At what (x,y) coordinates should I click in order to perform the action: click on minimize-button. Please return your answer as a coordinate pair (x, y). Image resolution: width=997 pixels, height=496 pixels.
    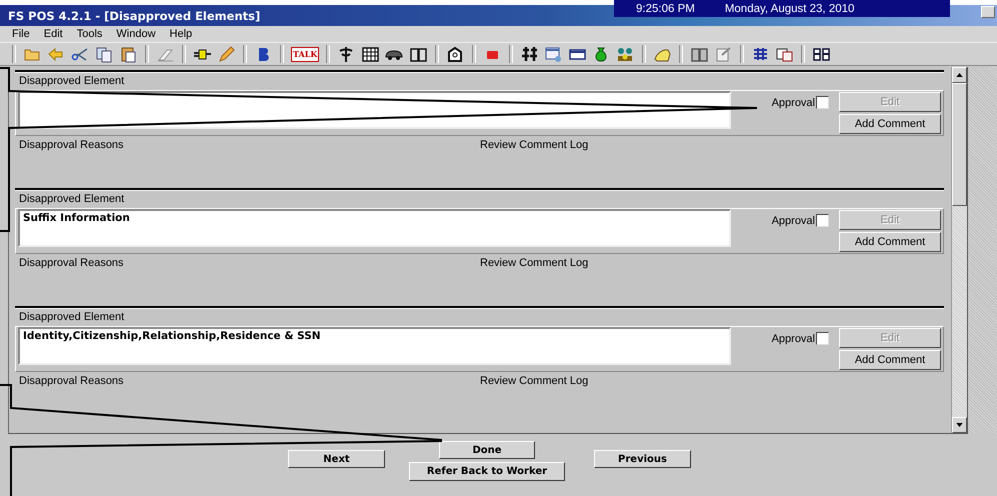
    Looking at the image, I should click on (988, 12).